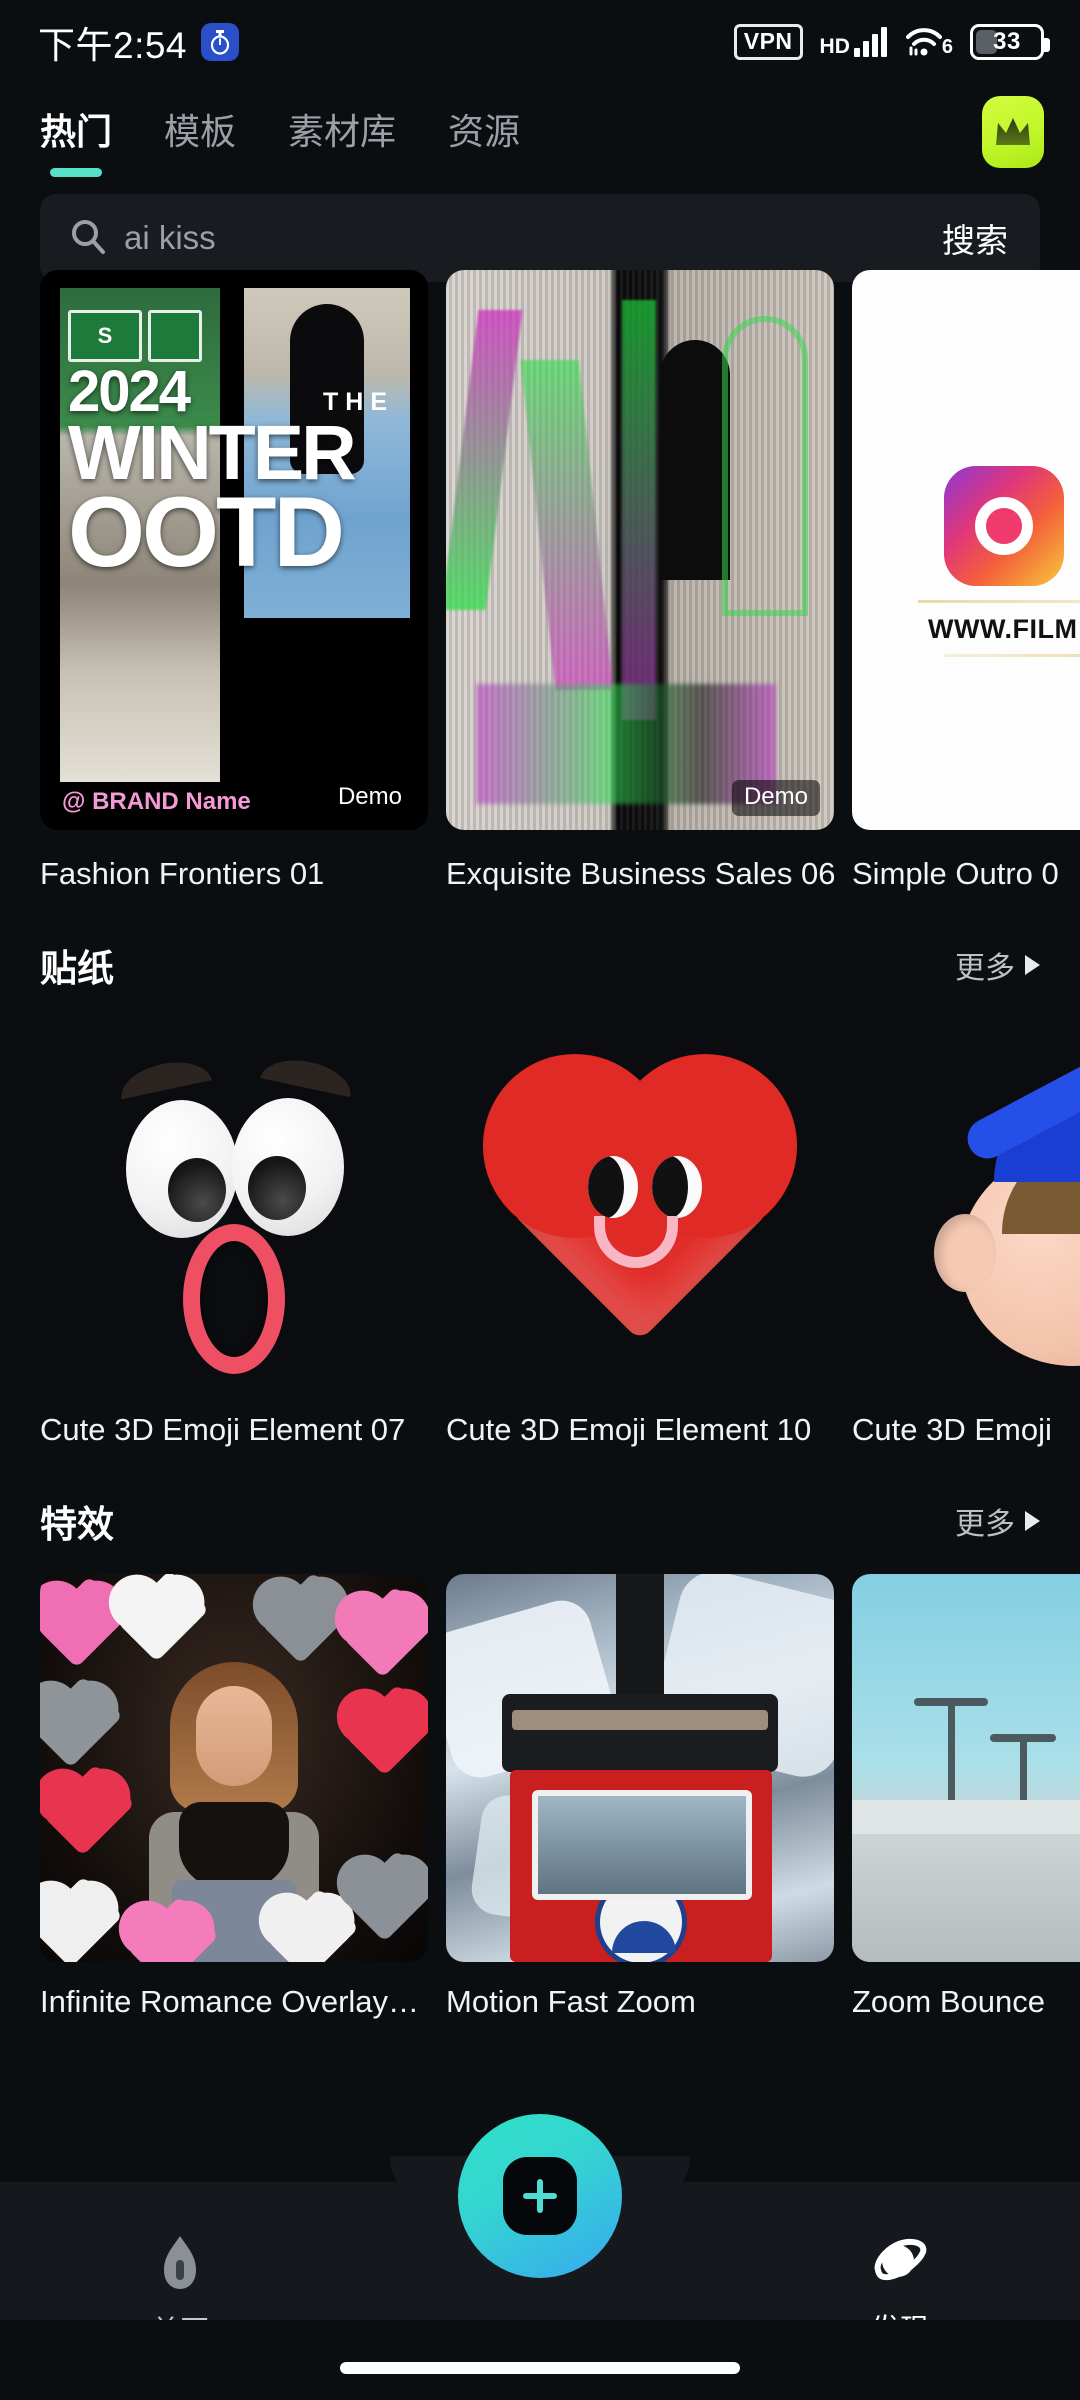 Image resolution: width=1080 pixels, height=2400 pixels. What do you see at coordinates (342, 132) in the screenshot?
I see `tab-asset-library: 素材库` at bounding box center [342, 132].